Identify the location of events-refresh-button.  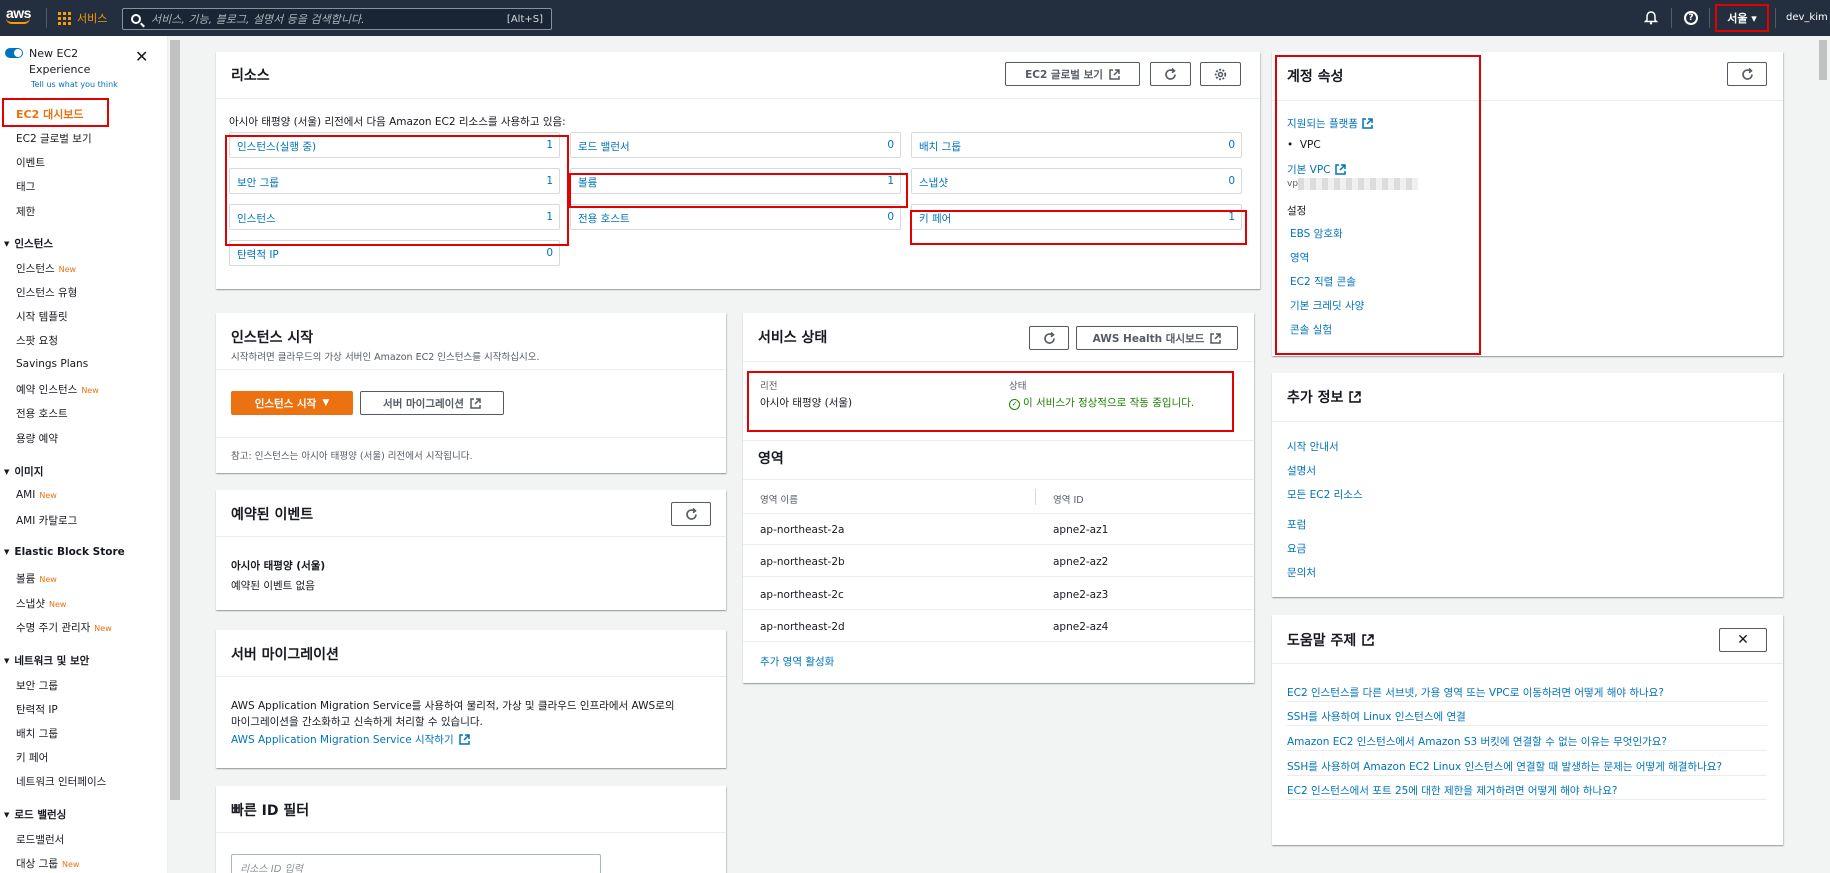
(691, 514).